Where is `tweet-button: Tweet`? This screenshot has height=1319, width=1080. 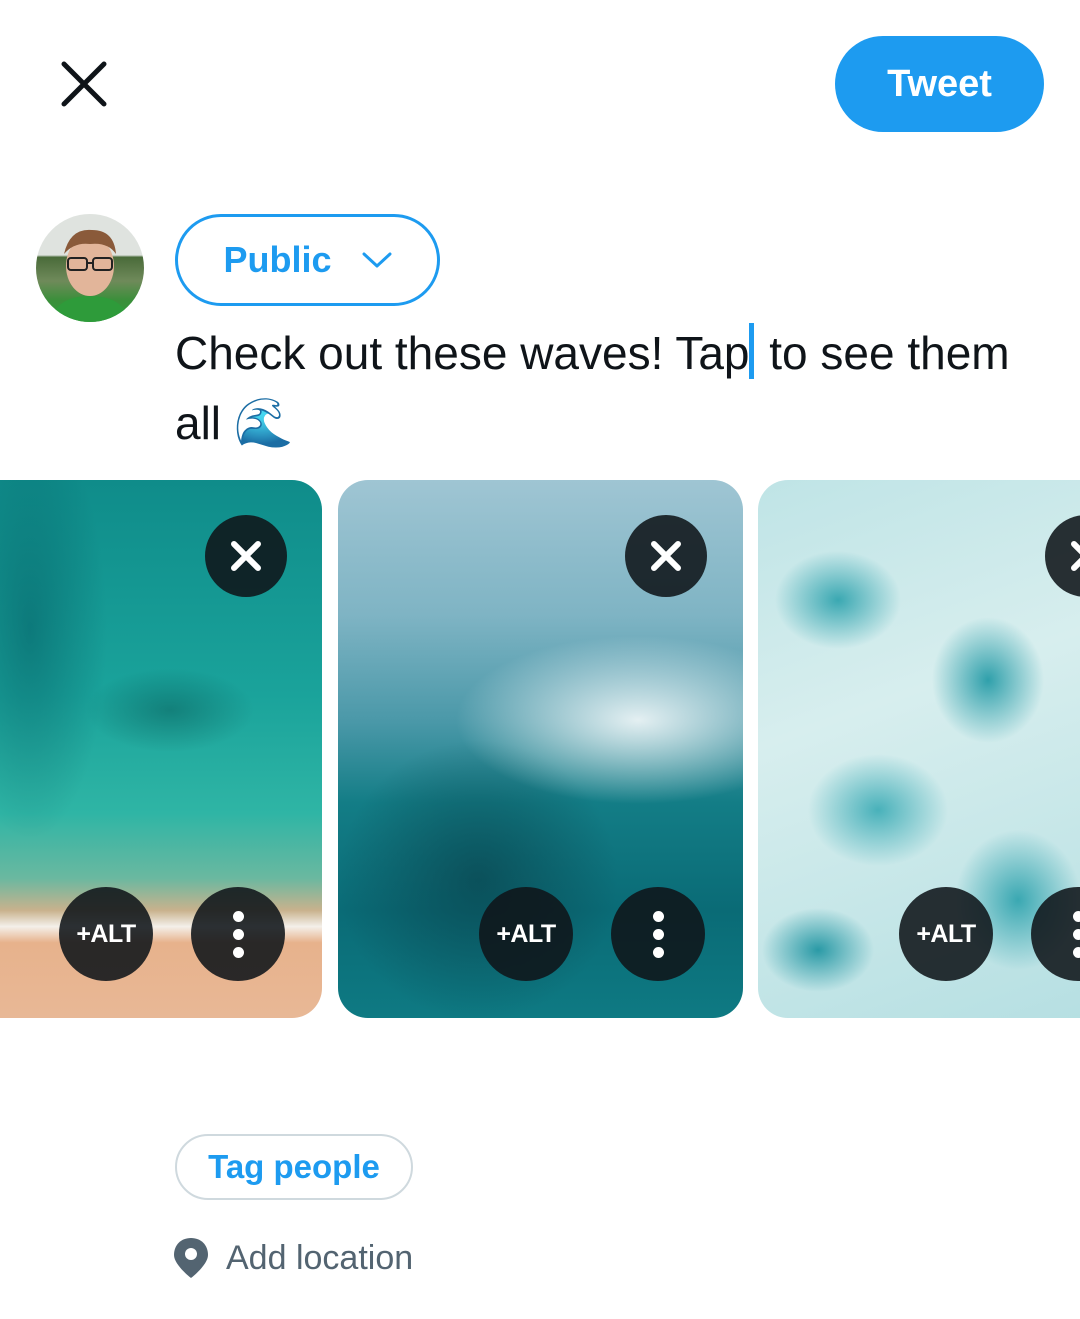 tweet-button: Tweet is located at coordinates (939, 84).